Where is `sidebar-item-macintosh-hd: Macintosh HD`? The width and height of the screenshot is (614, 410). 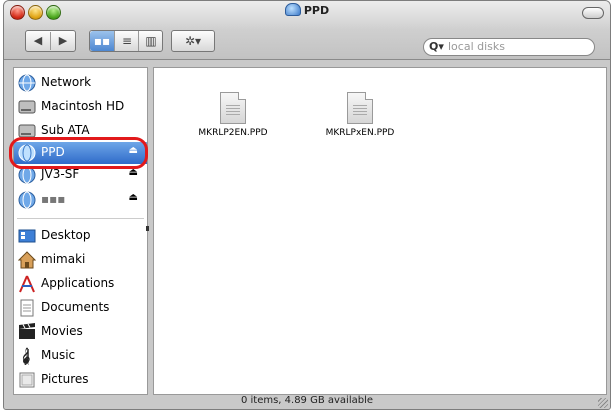 sidebar-item-macintosh-hd: Macintosh HD is located at coordinates (80, 107).